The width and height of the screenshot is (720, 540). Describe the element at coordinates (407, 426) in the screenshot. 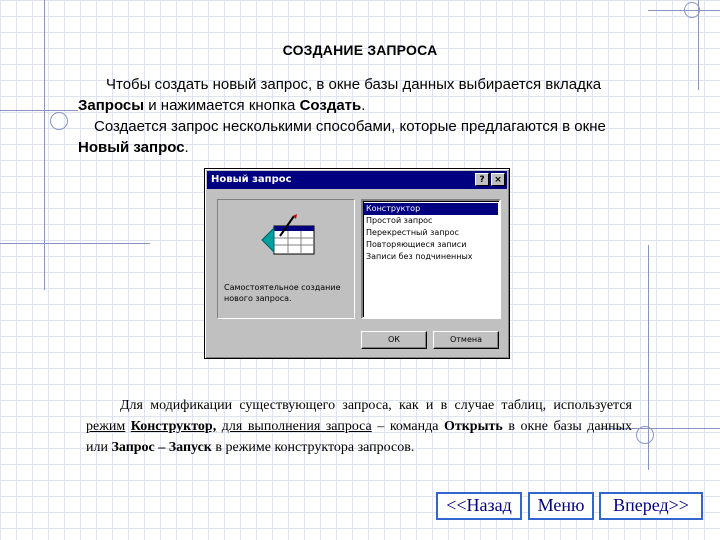

I see `body-text-fragment: – команда` at that location.